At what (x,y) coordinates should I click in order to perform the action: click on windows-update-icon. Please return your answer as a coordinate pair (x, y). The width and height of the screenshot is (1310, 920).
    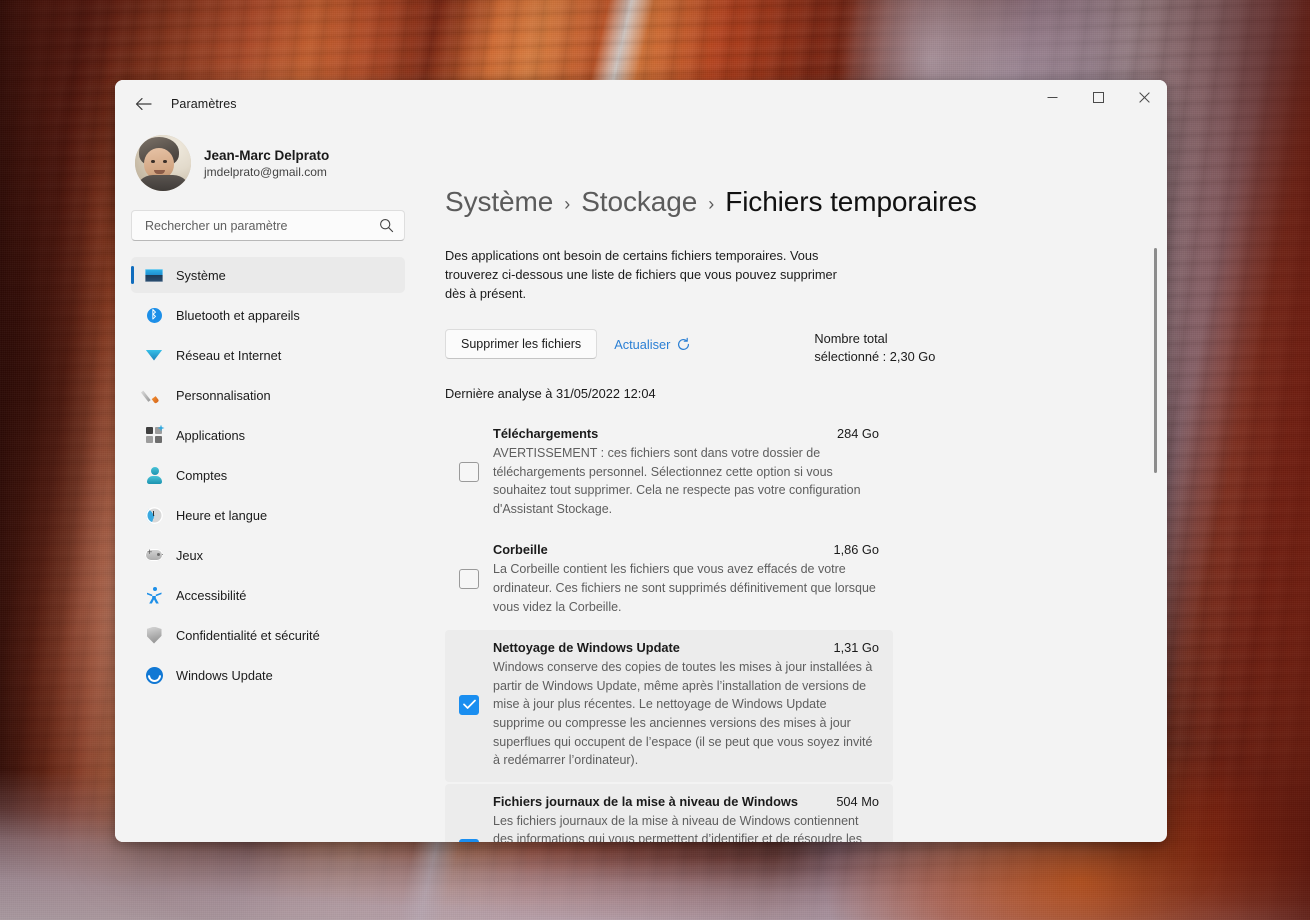
    Looking at the image, I should click on (154, 675).